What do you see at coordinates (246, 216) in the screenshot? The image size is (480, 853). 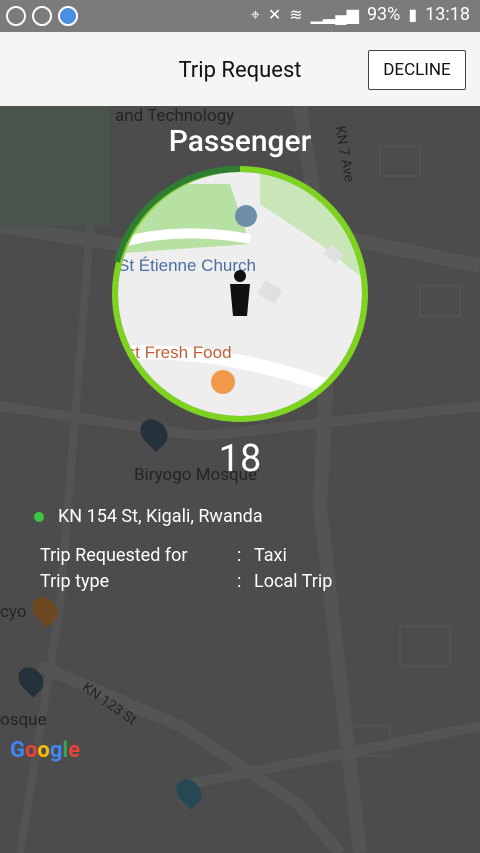 I see `church-pin-icon` at bounding box center [246, 216].